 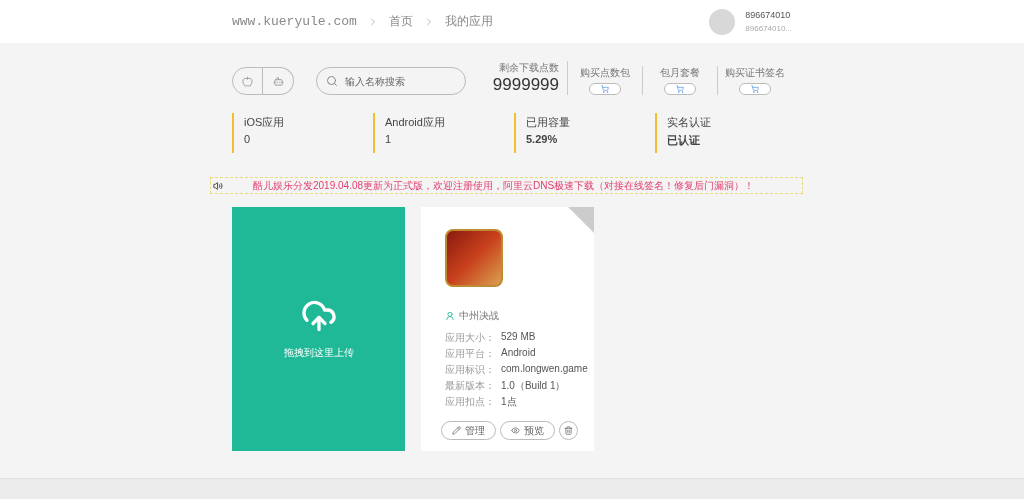 I want to click on field-label: 应用标识：, so click(x=470, y=370).